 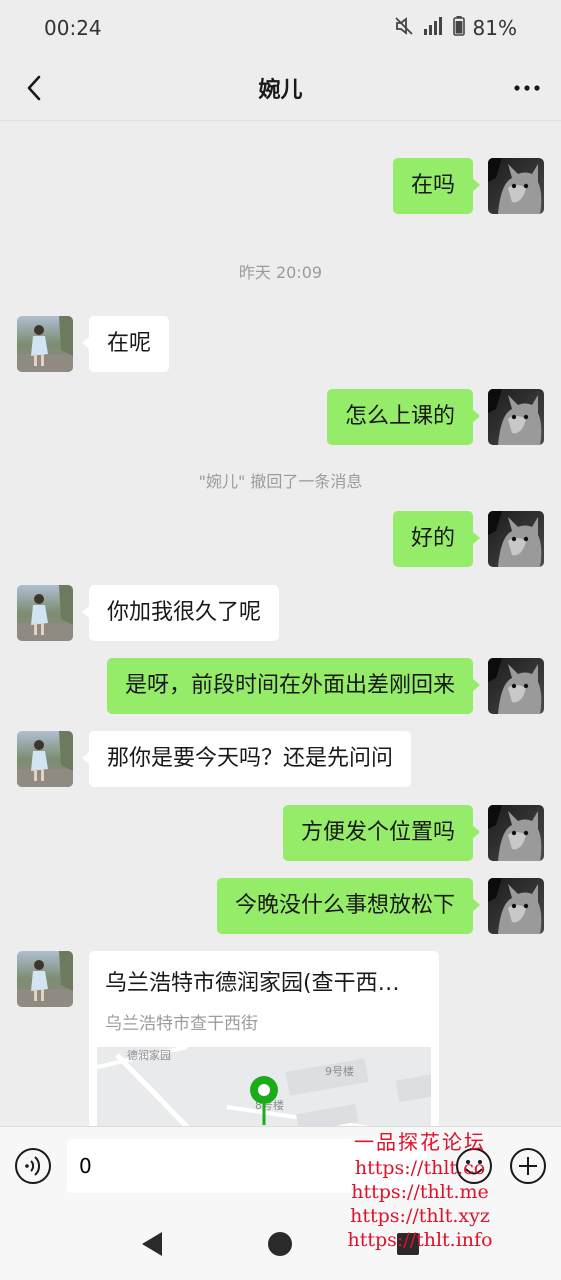 I want to click on watermark-url: https://thlt.me, so click(x=420, y=1192).